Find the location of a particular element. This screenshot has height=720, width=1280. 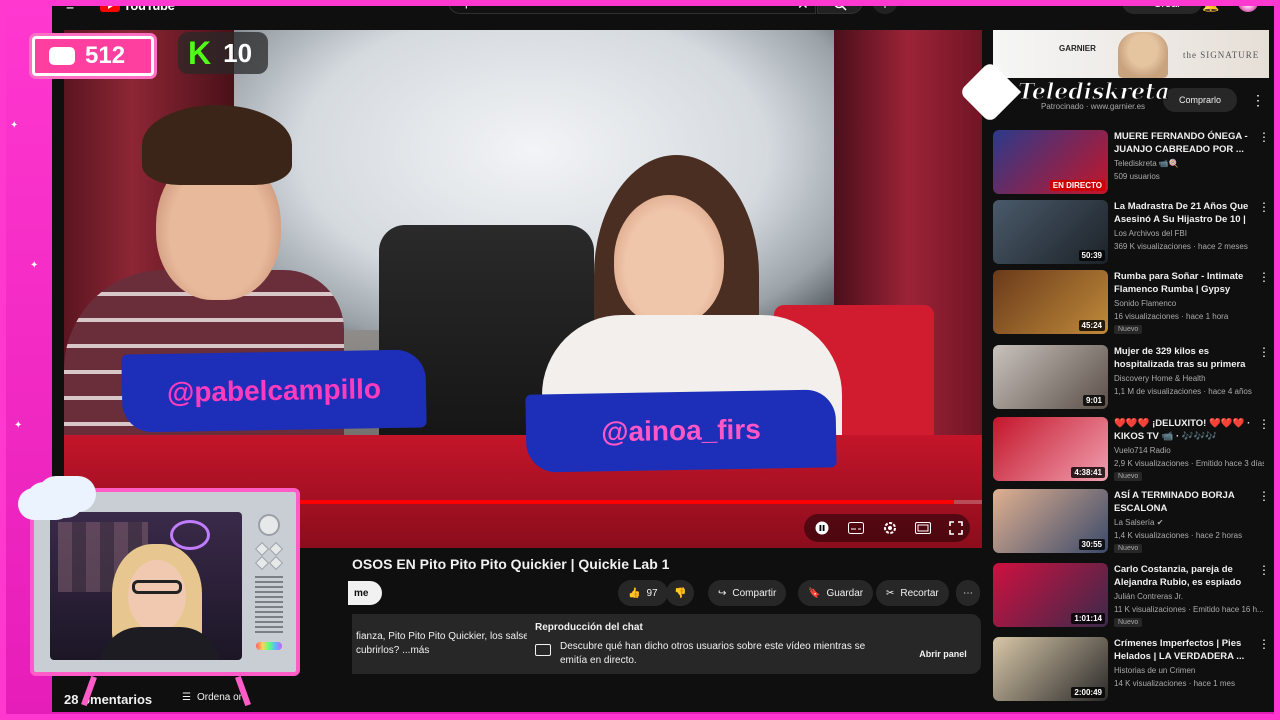

theater-mode-button is located at coordinates (923, 528).